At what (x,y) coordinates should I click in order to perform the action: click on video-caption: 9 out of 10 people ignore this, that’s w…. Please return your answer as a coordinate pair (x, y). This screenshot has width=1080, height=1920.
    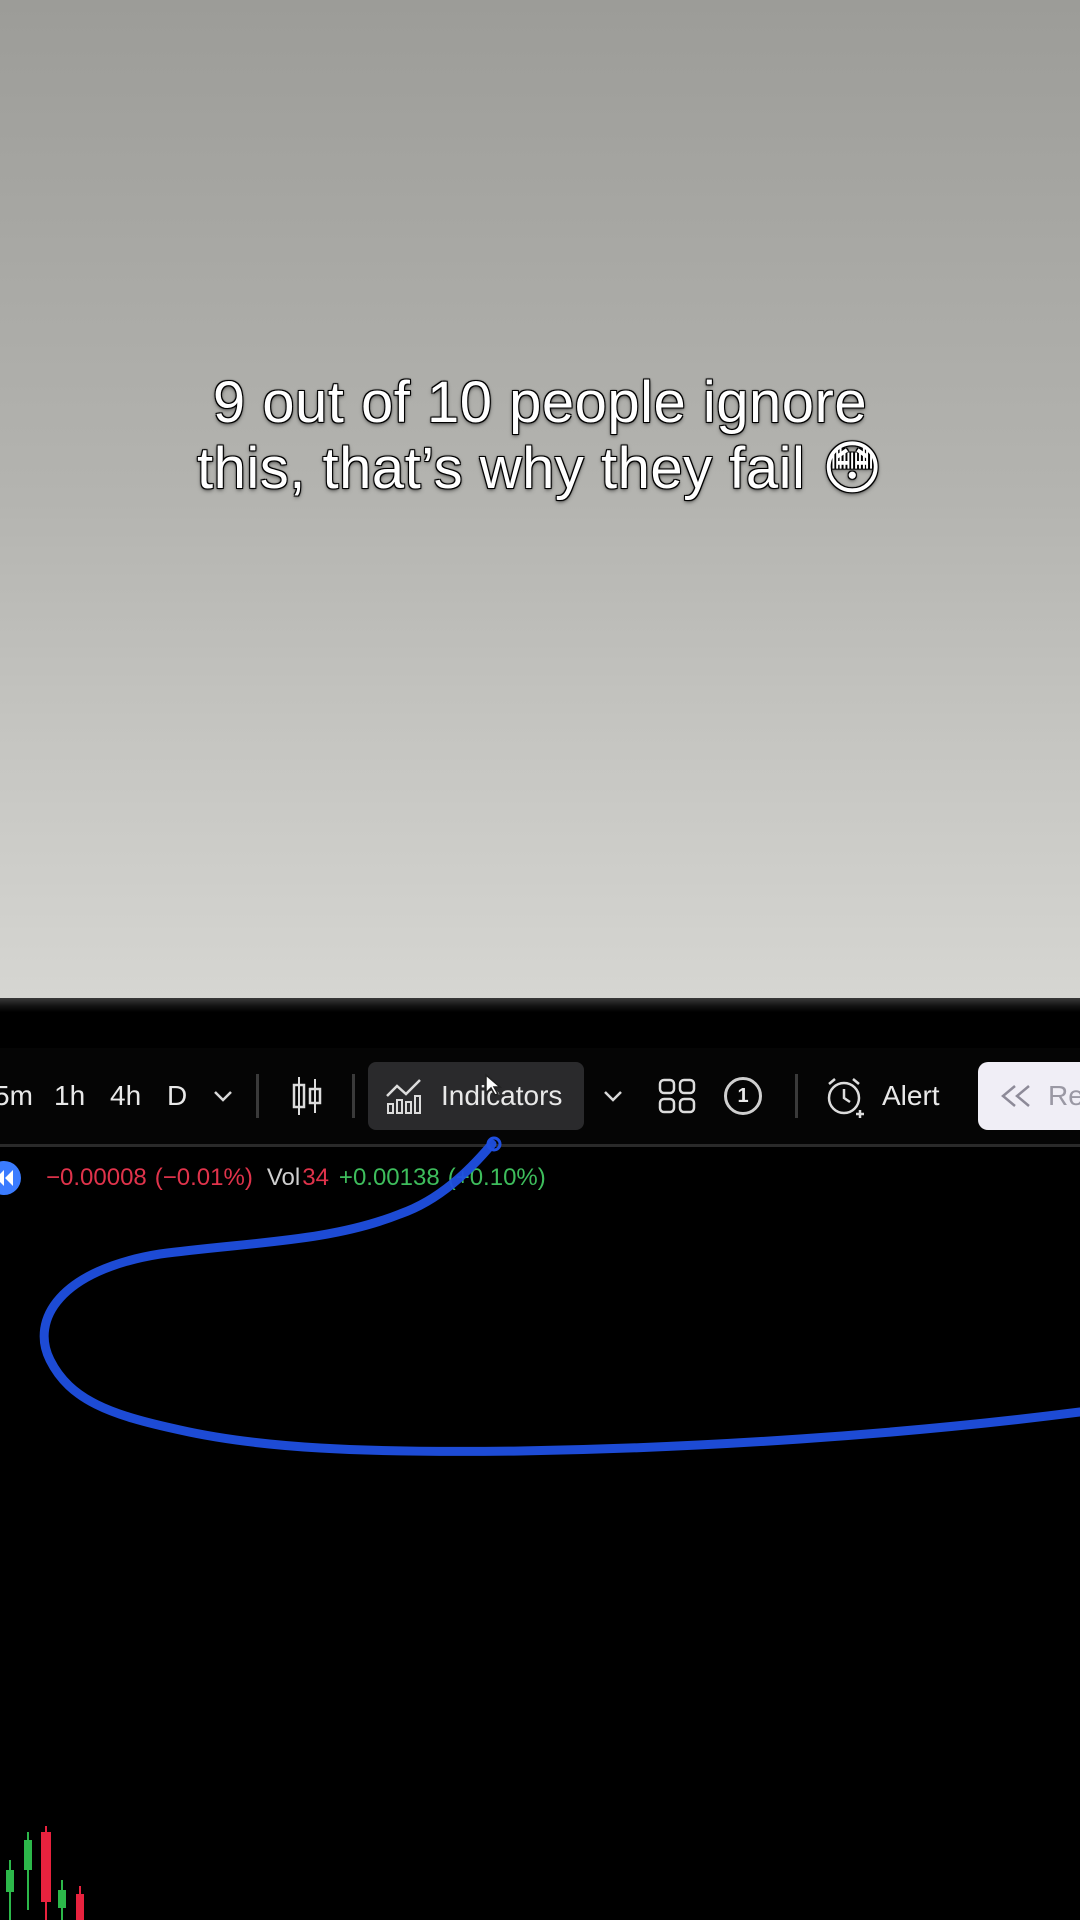
    Looking at the image, I should click on (540, 436).